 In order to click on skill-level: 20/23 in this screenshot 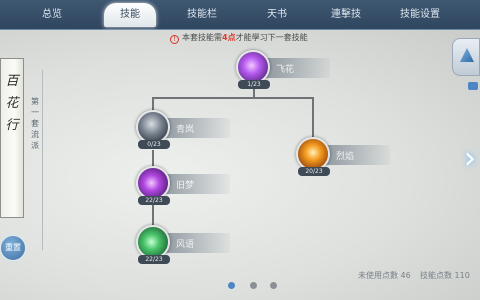, I will do `click(314, 171)`.